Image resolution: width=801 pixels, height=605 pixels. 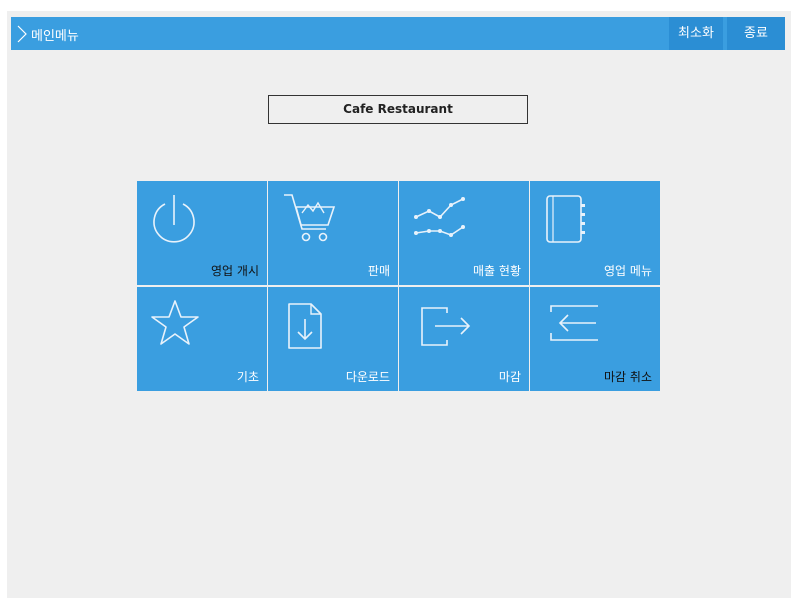 I want to click on exit-arrow-icon, so click(x=446, y=326).